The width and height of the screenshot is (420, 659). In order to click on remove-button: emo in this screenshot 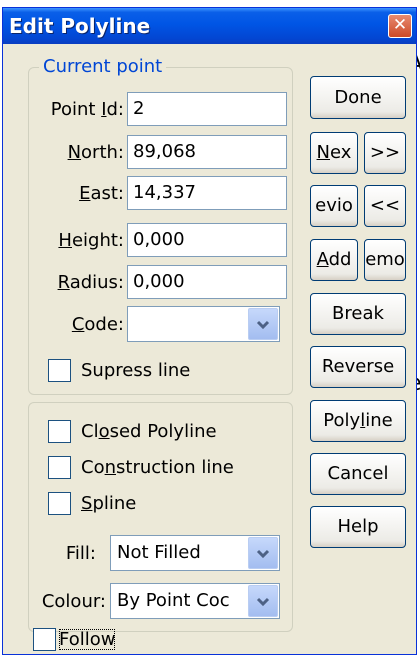, I will do `click(385, 260)`.